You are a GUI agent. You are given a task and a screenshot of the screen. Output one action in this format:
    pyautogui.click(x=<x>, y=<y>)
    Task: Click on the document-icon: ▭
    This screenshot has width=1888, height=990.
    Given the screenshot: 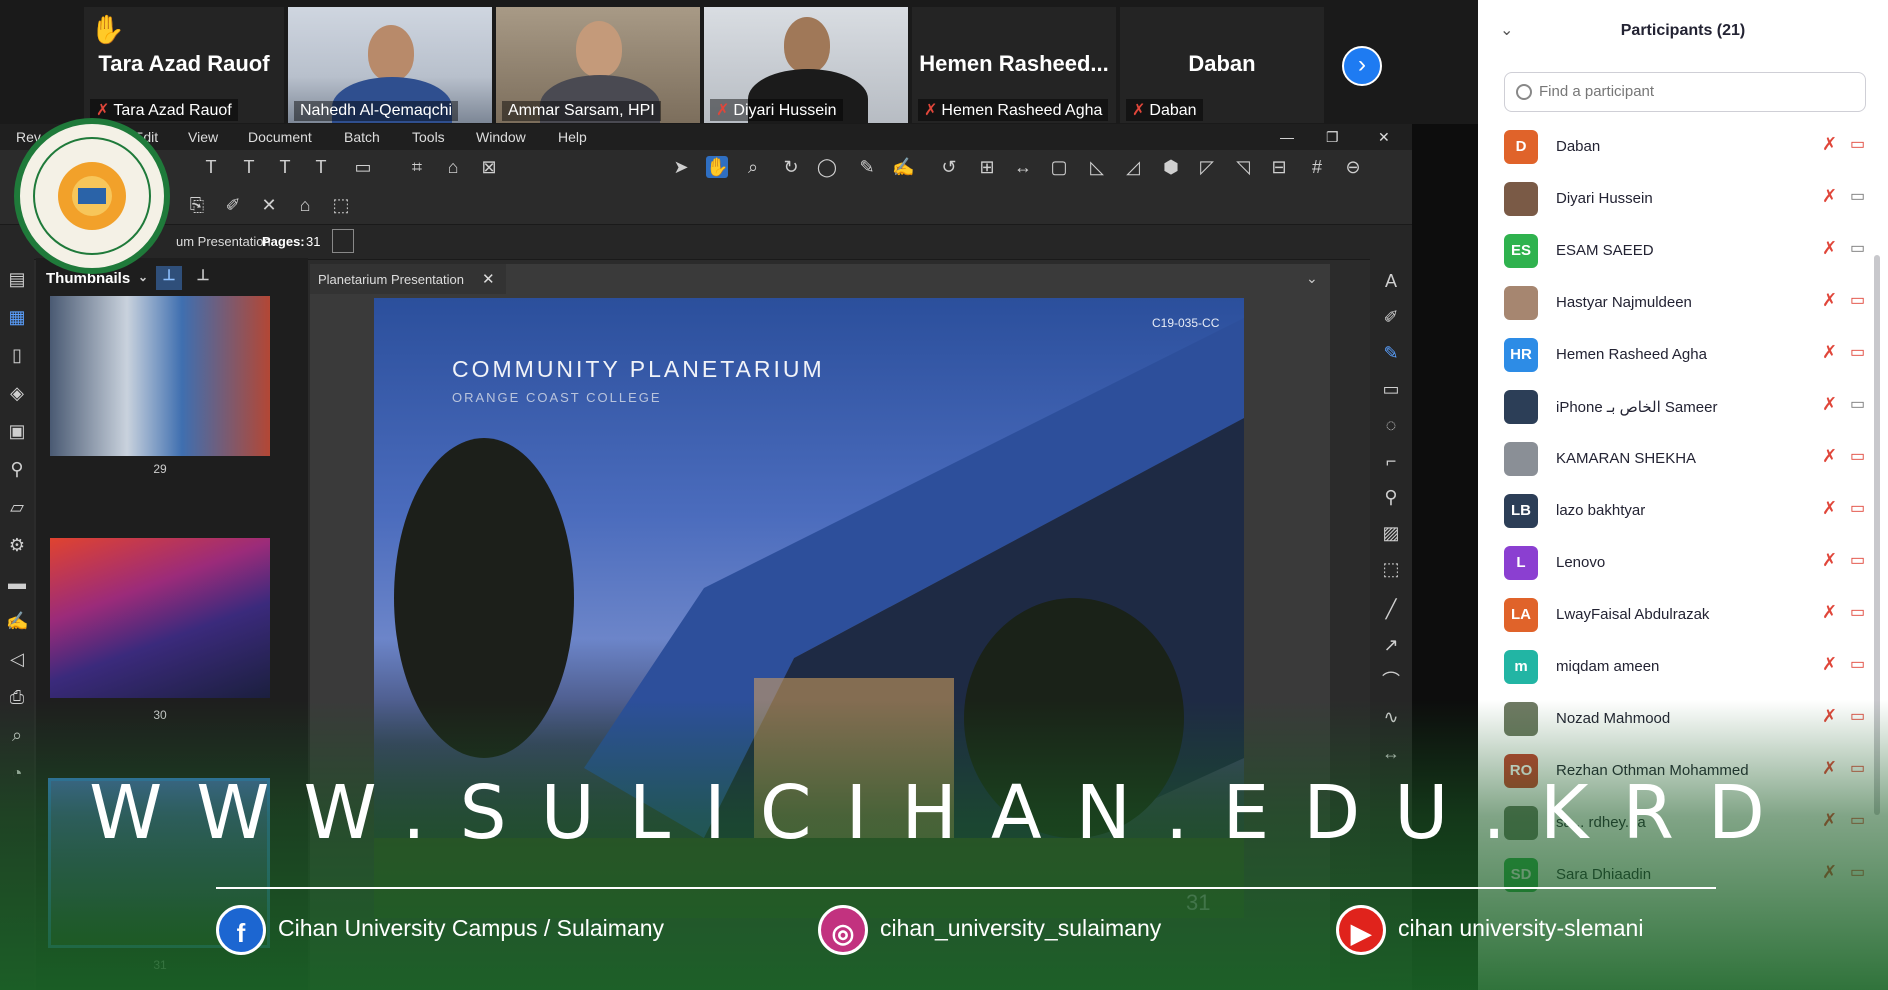 What is the action you would take?
    pyautogui.click(x=363, y=167)
    